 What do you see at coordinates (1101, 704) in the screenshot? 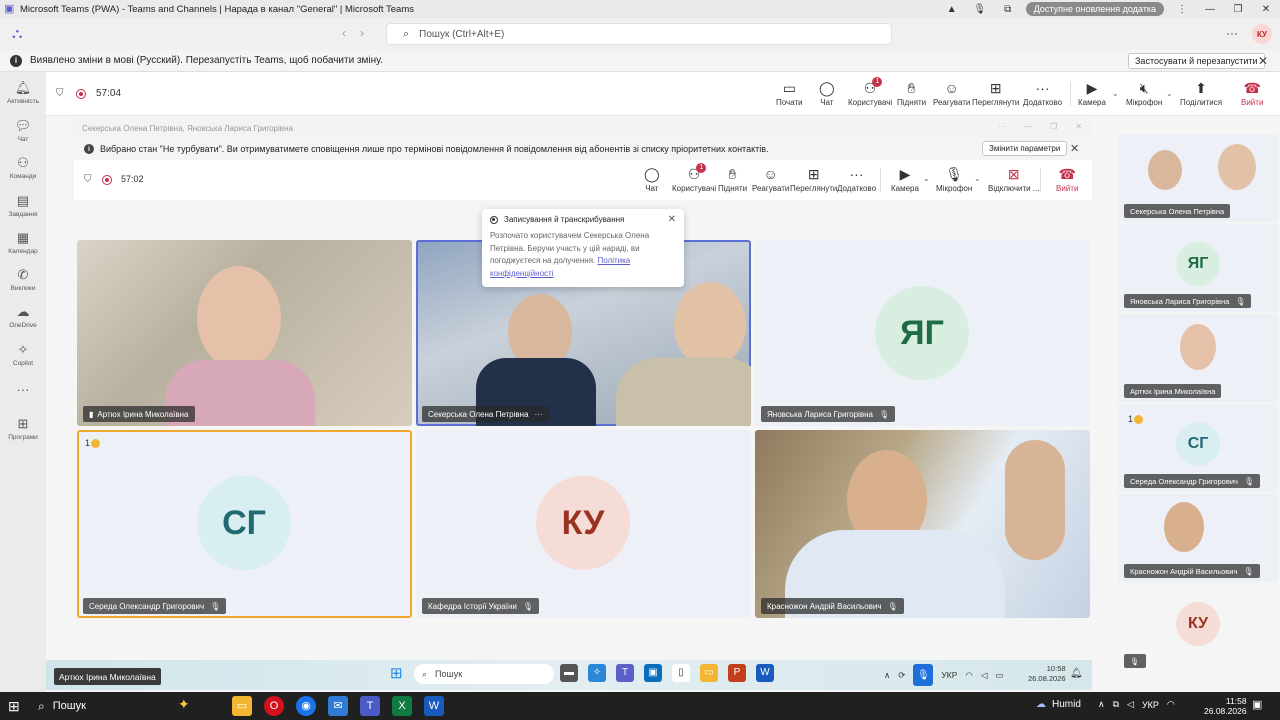
I see `chevron-up-icon: ∧` at bounding box center [1101, 704].